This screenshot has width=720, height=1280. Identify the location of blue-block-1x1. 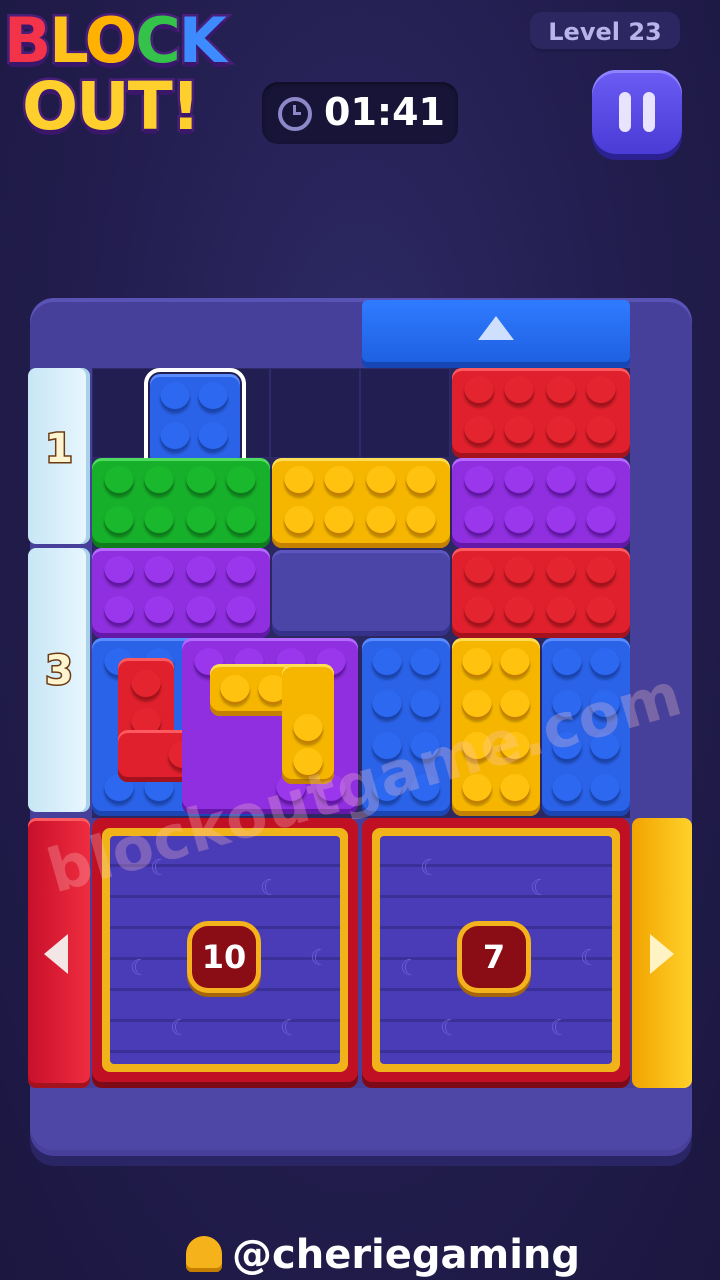
(195, 422).